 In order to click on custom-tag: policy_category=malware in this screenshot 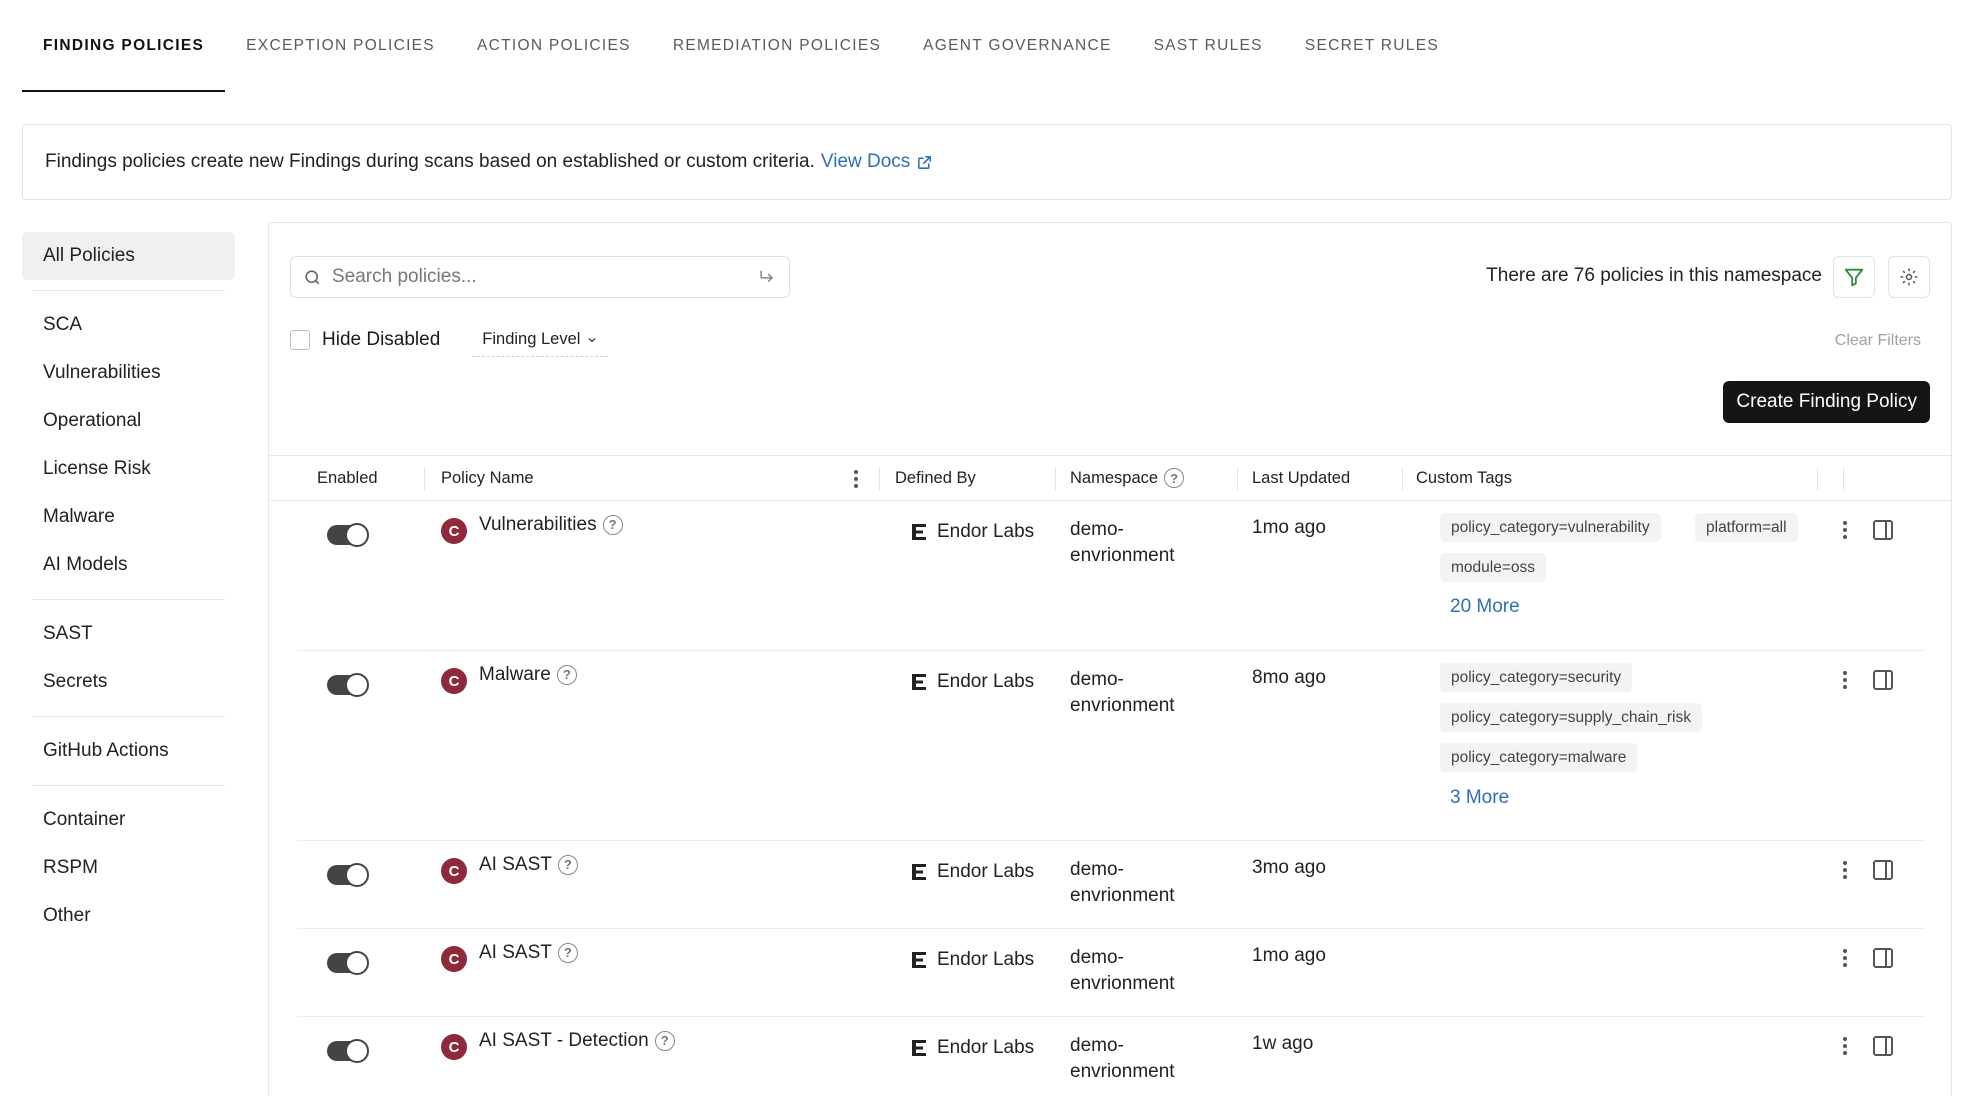, I will do `click(1539, 757)`.